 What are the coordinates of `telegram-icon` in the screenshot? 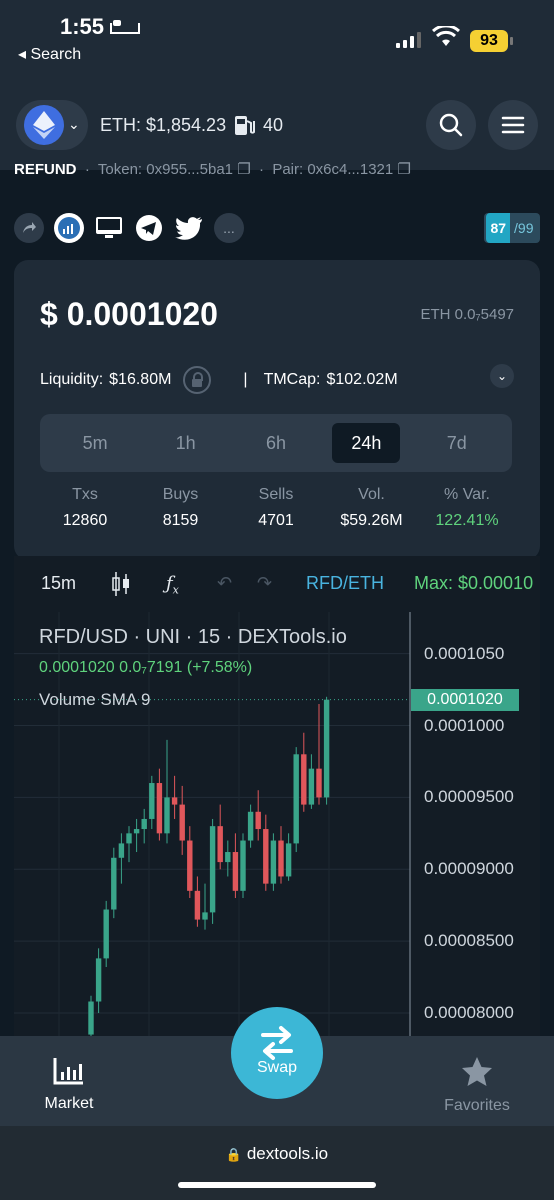 It's located at (149, 228).